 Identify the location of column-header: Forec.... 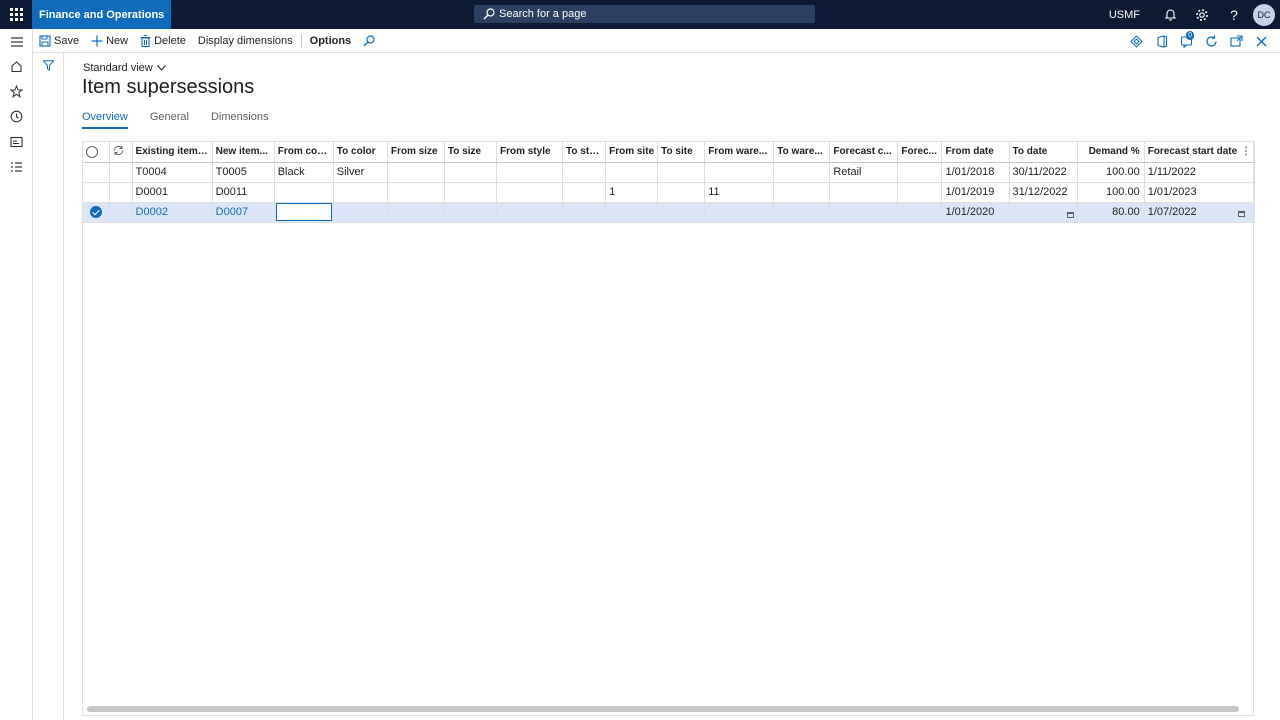
(920, 152).